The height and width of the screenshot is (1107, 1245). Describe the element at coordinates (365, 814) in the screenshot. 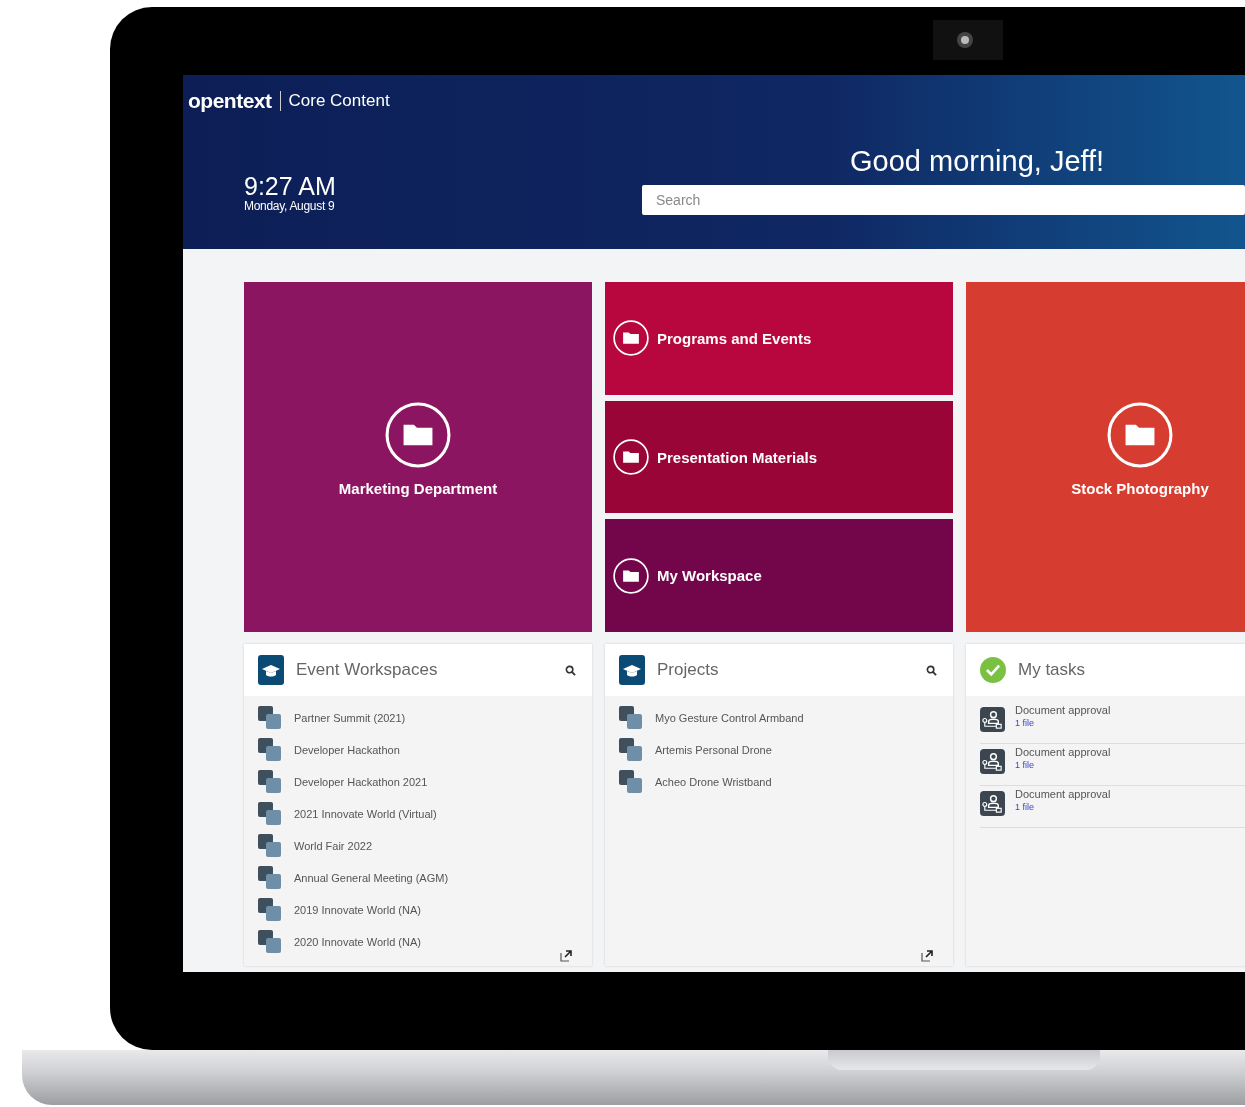

I see `workspace-link: 2021 Innovate World (Virtual)` at that location.